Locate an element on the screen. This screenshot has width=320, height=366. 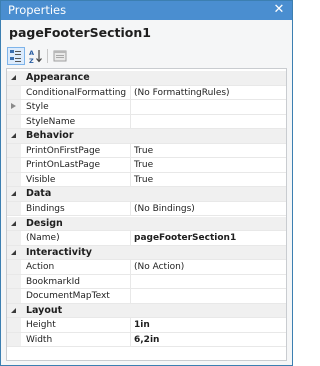
property-value: (No FormattingRules) is located at coordinates (182, 93).